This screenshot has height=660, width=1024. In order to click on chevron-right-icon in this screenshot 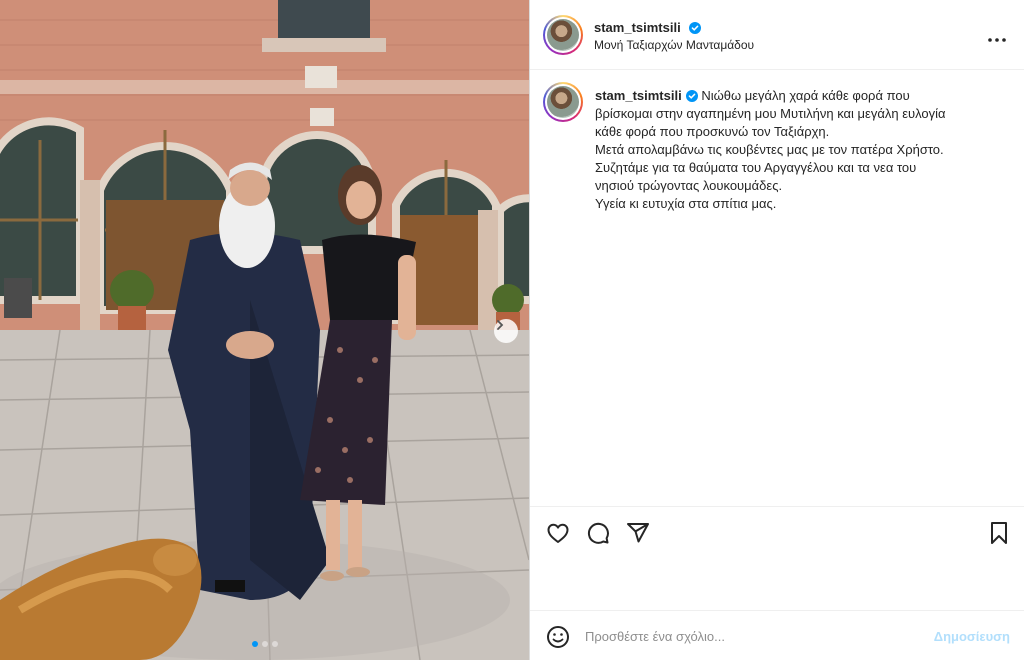, I will do `click(500, 325)`.